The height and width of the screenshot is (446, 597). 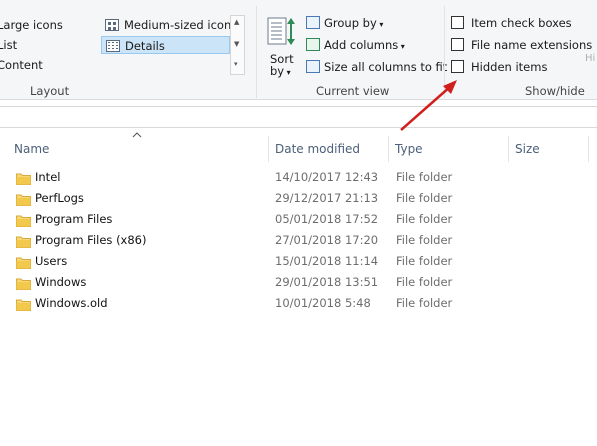 What do you see at coordinates (313, 44) in the screenshot?
I see `add-columns-icon` at bounding box center [313, 44].